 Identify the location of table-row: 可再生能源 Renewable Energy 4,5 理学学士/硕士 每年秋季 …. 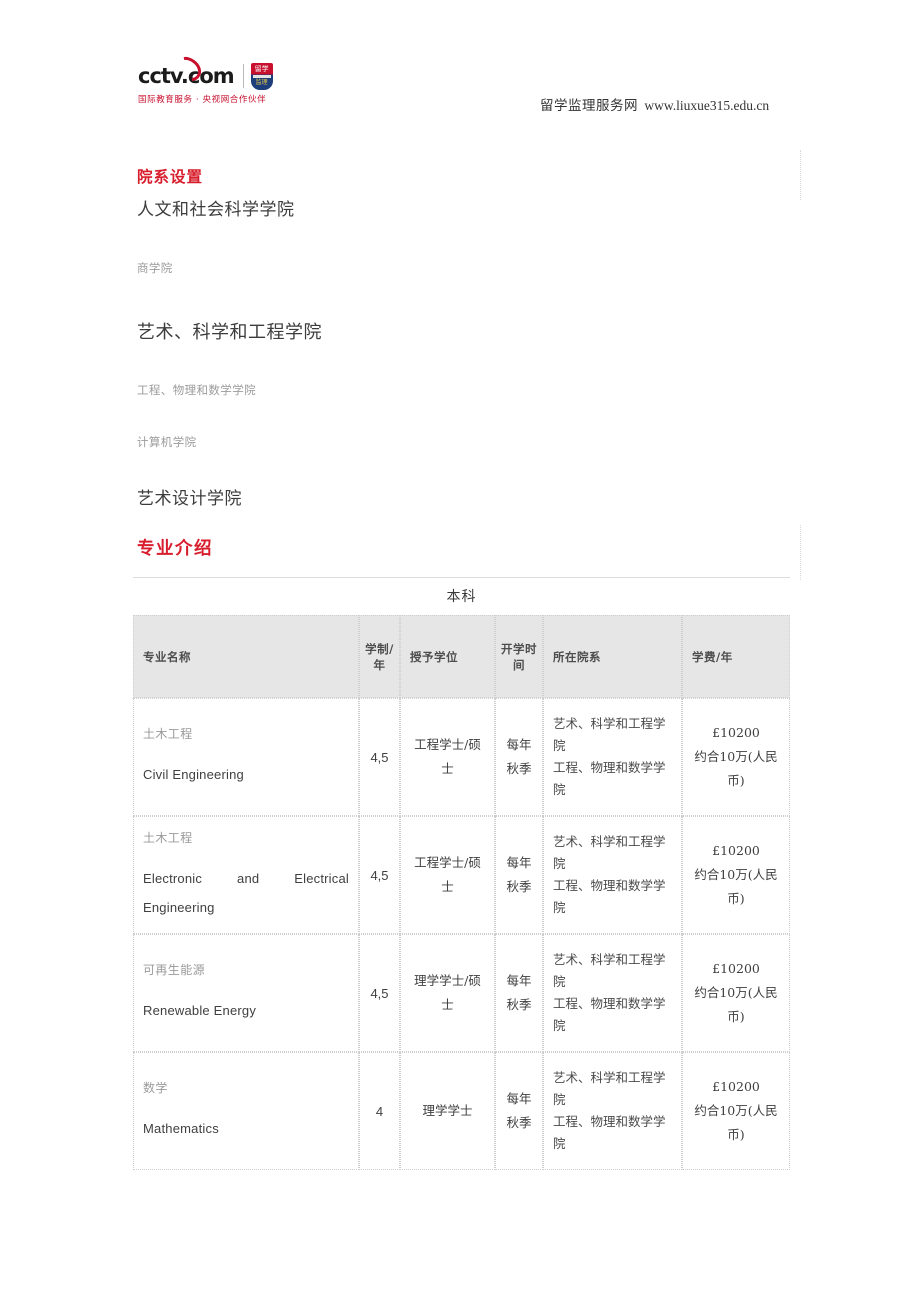
(461, 993).